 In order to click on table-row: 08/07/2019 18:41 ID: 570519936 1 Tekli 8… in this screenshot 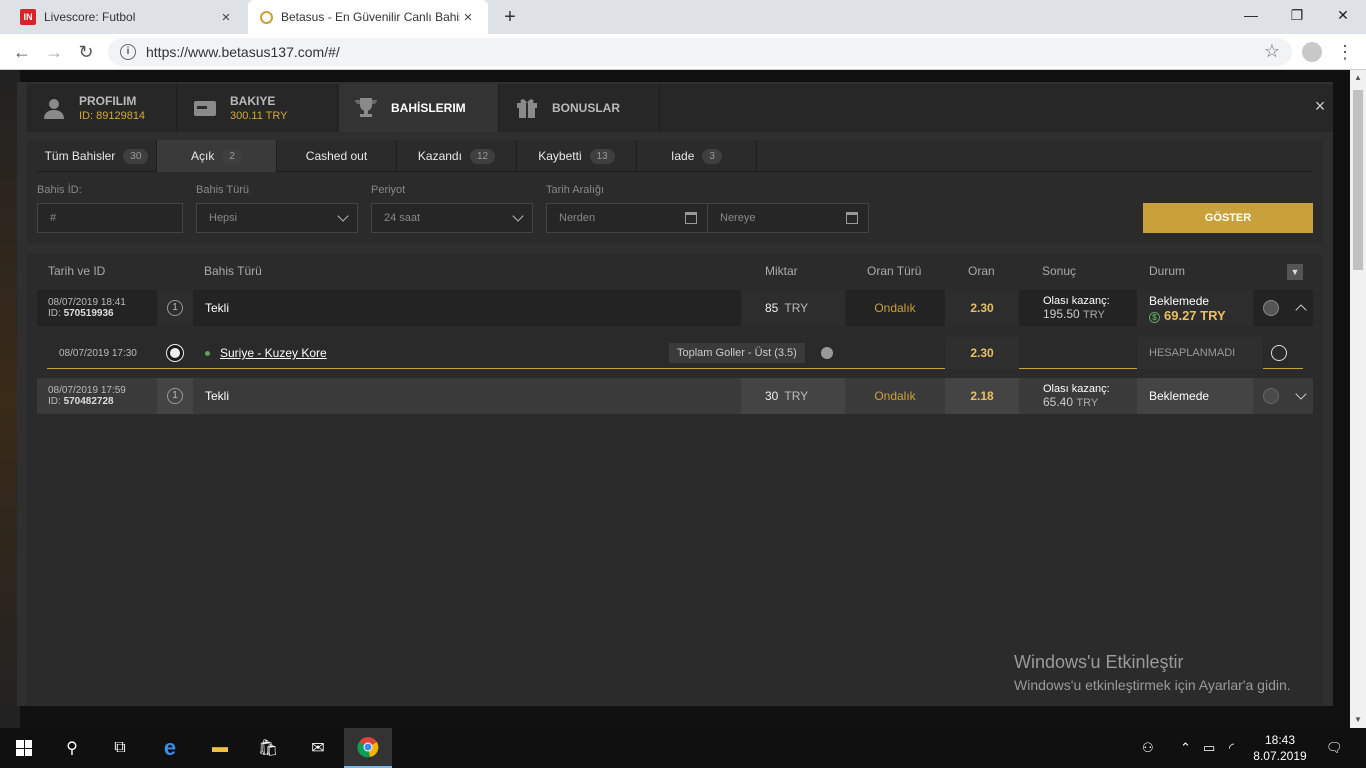, I will do `click(675, 308)`.